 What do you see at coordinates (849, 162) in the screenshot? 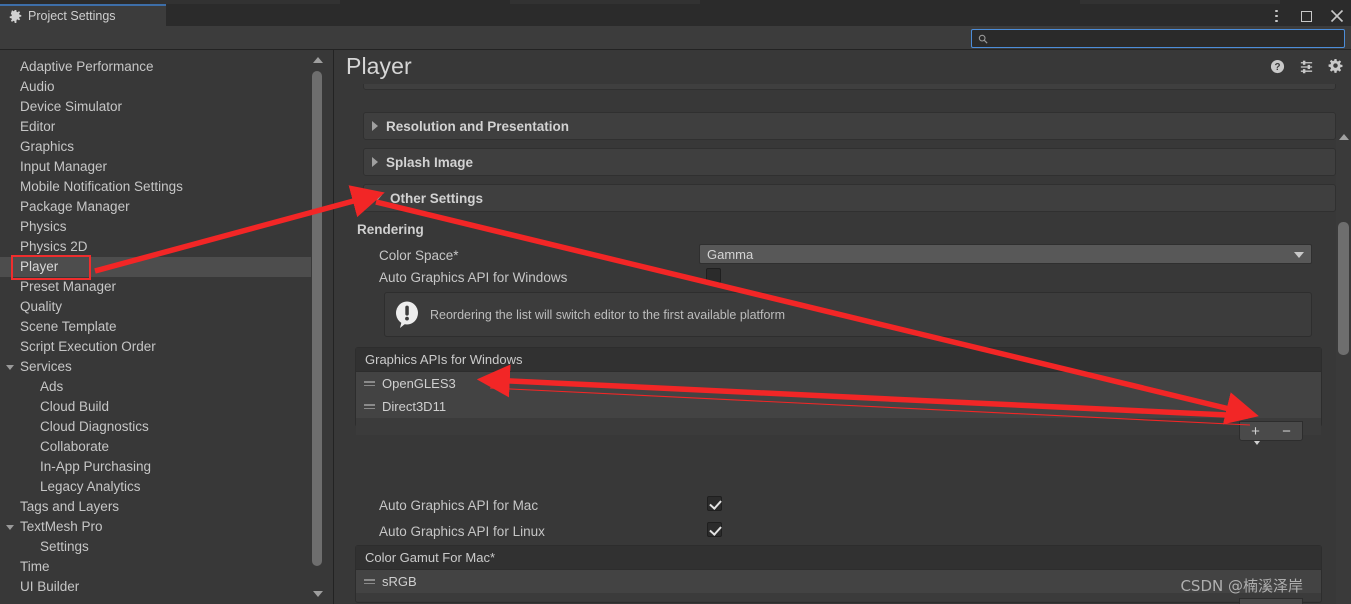
I see `foldout-splash-image: Splash Image` at bounding box center [849, 162].